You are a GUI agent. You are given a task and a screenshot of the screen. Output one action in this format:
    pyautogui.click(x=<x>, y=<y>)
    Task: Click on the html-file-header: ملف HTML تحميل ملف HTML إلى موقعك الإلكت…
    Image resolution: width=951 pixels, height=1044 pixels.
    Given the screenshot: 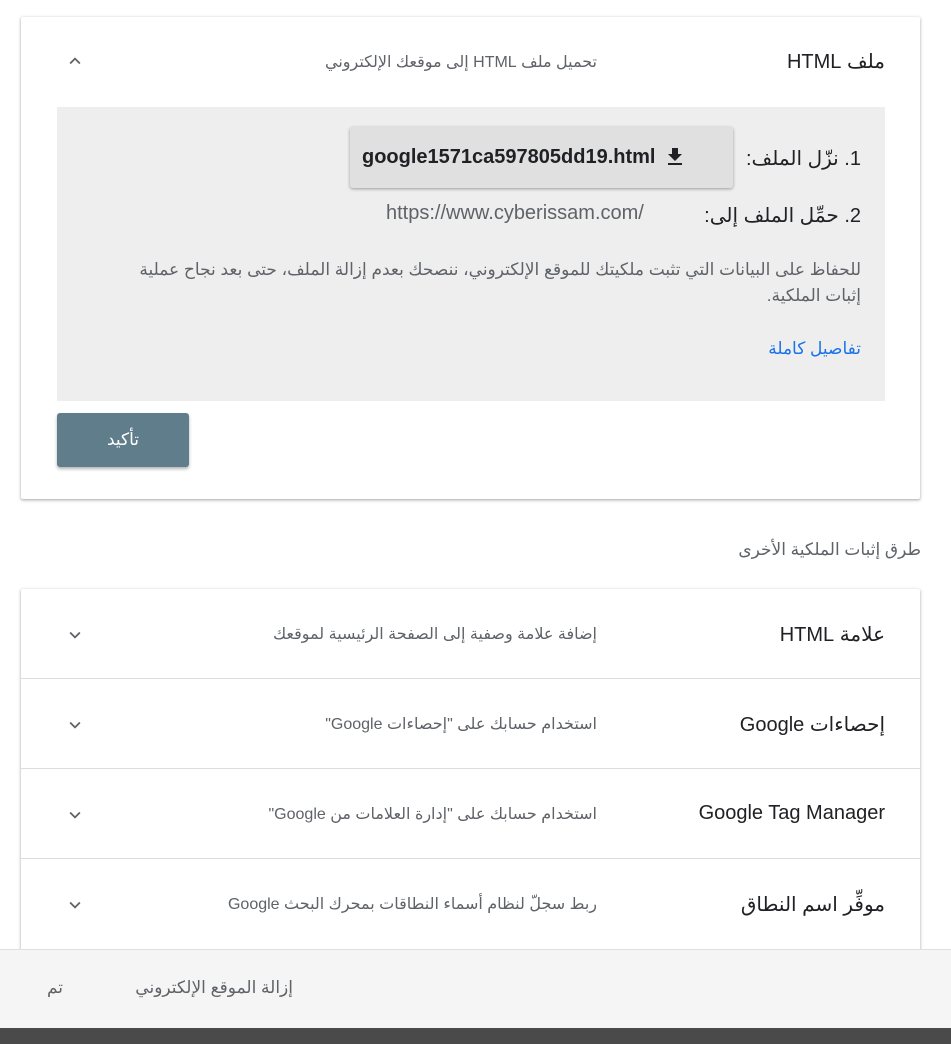 What is the action you would take?
    pyautogui.click(x=470, y=61)
    